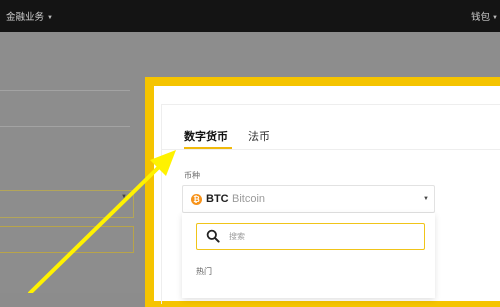 Image resolution: width=500 pixels, height=307 pixels. What do you see at coordinates (259, 136) in the screenshot?
I see `tab-fiat-currency: 法币` at bounding box center [259, 136].